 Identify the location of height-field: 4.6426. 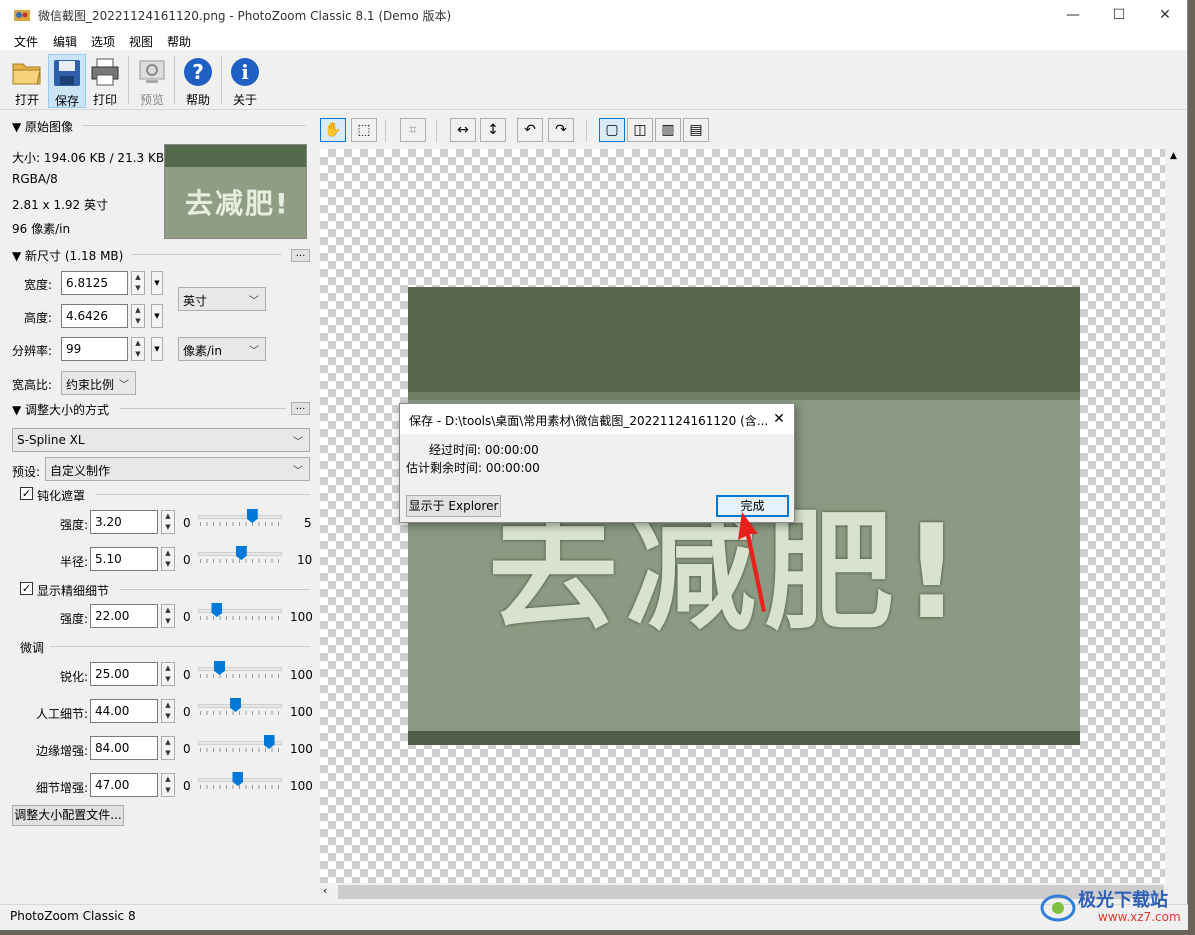
(94, 316).